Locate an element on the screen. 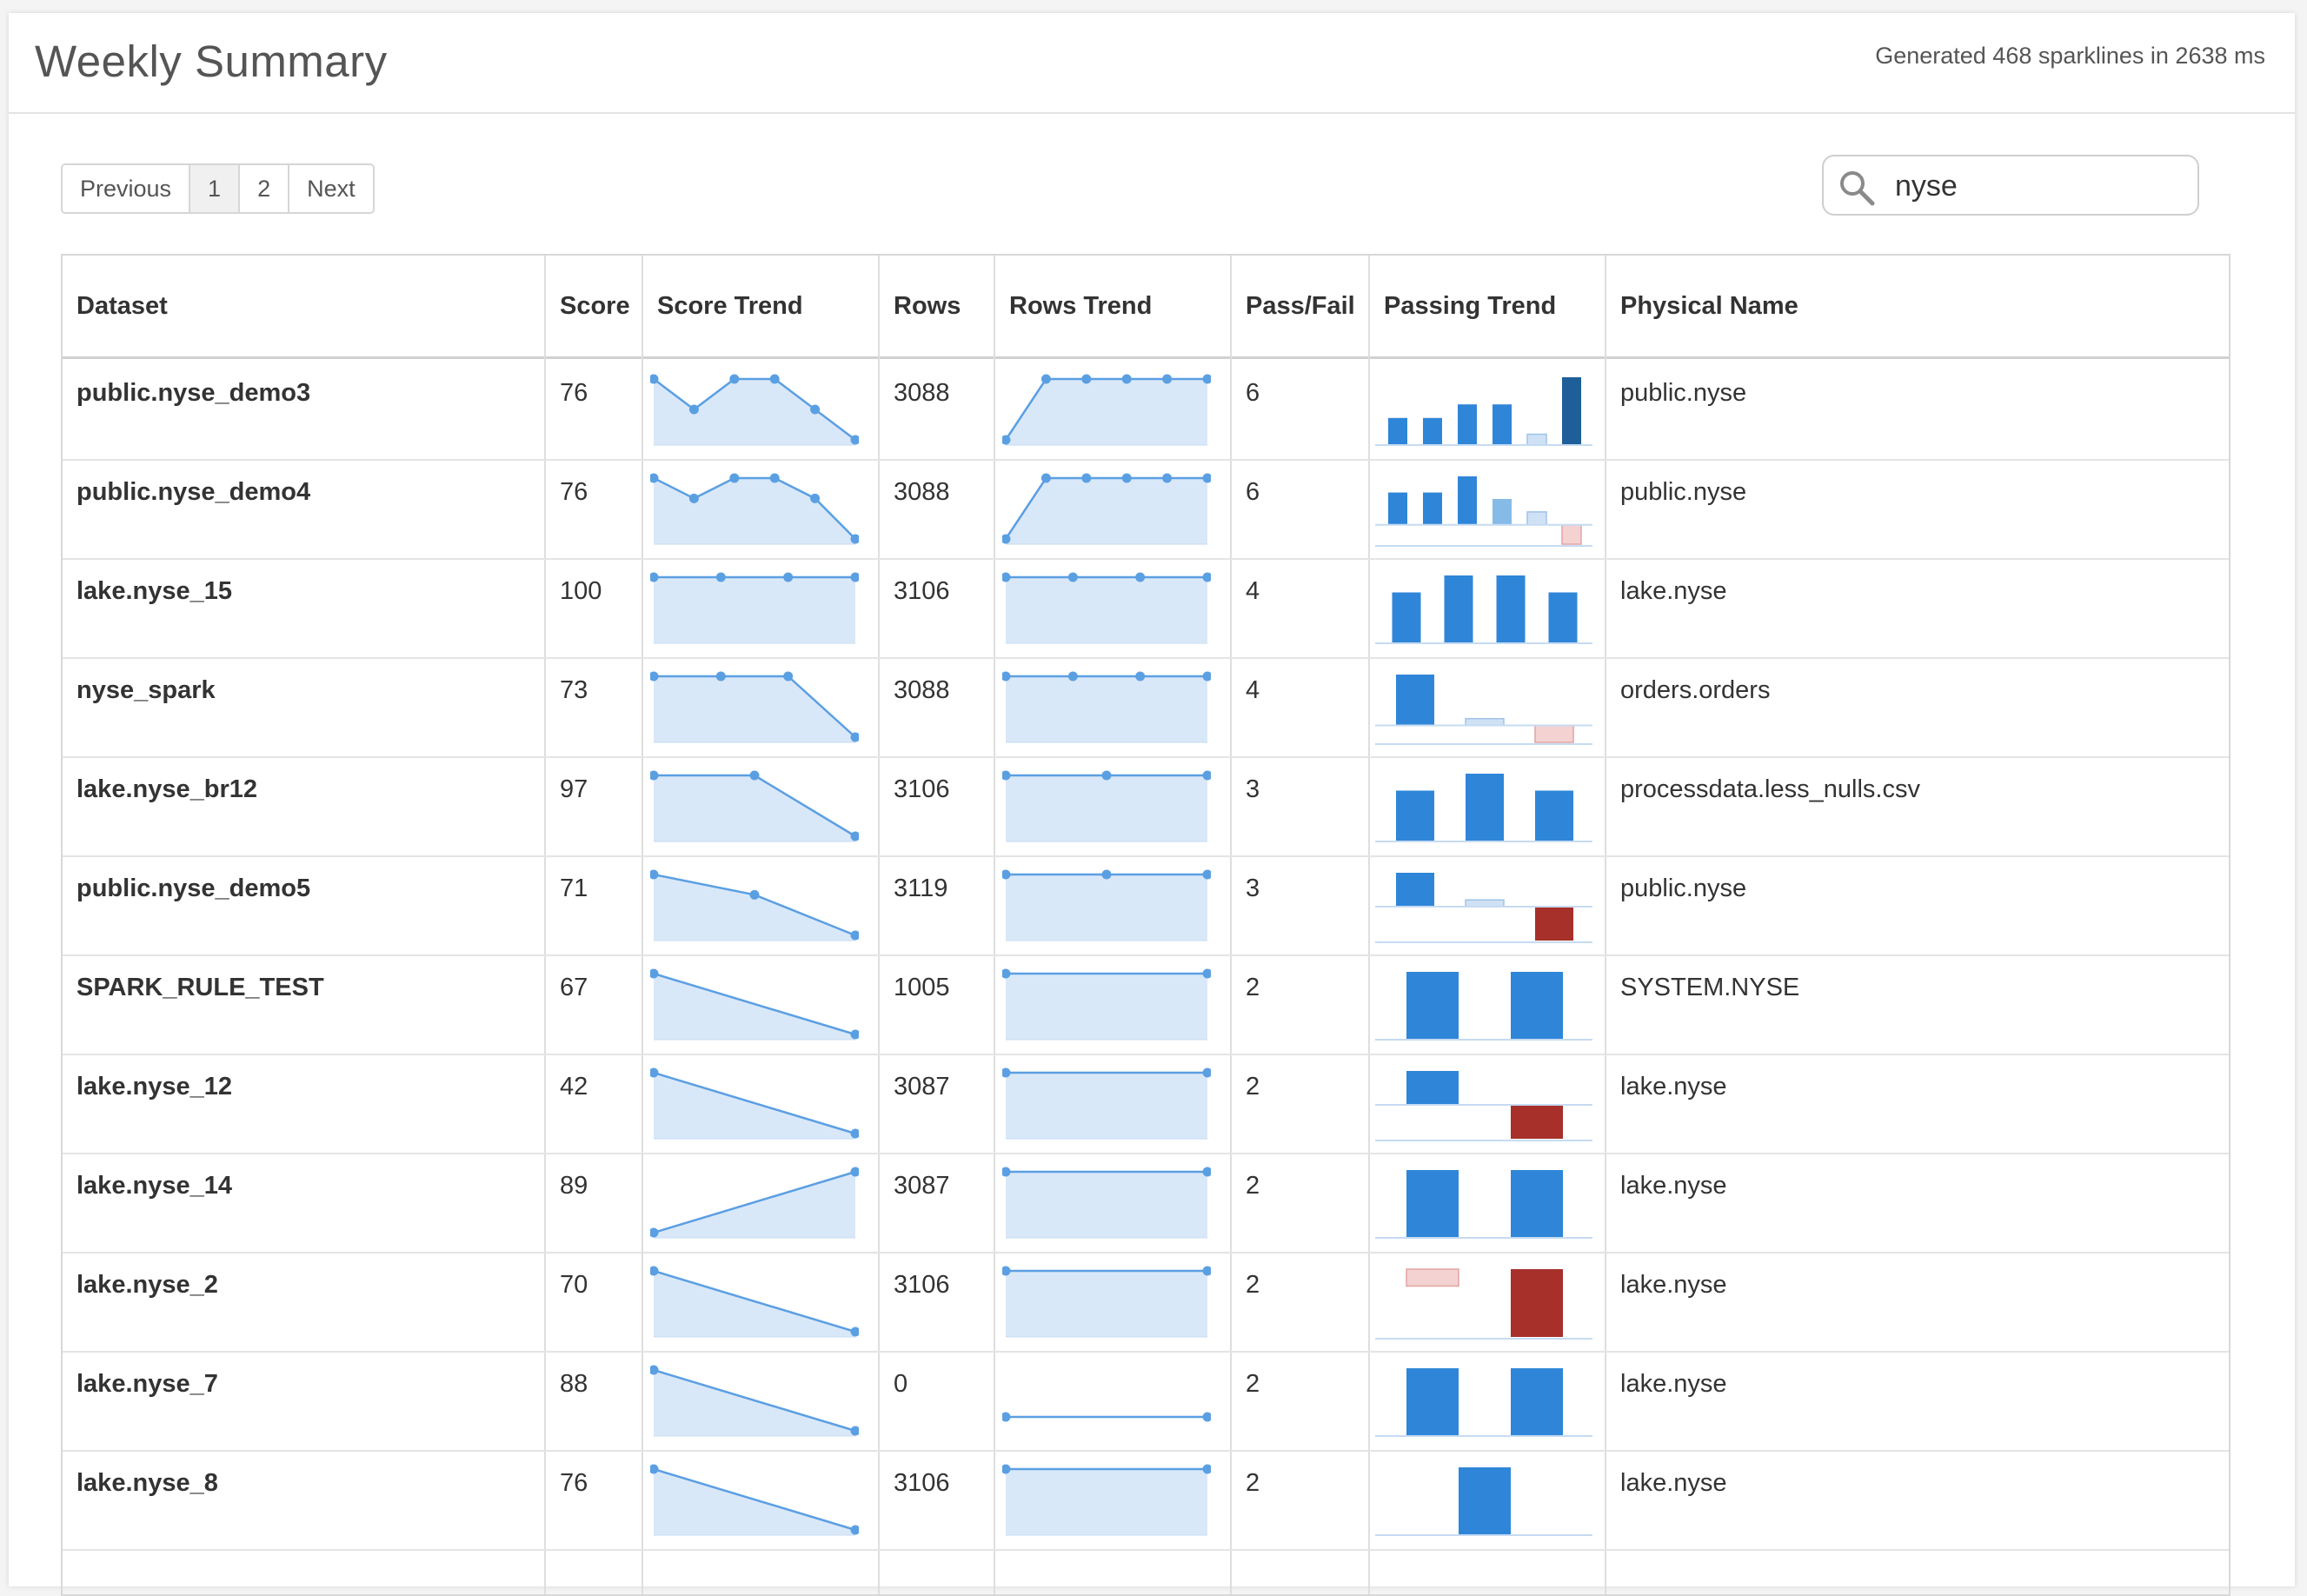 The width and height of the screenshot is (2307, 1596). score-value: 89 is located at coordinates (574, 1186).